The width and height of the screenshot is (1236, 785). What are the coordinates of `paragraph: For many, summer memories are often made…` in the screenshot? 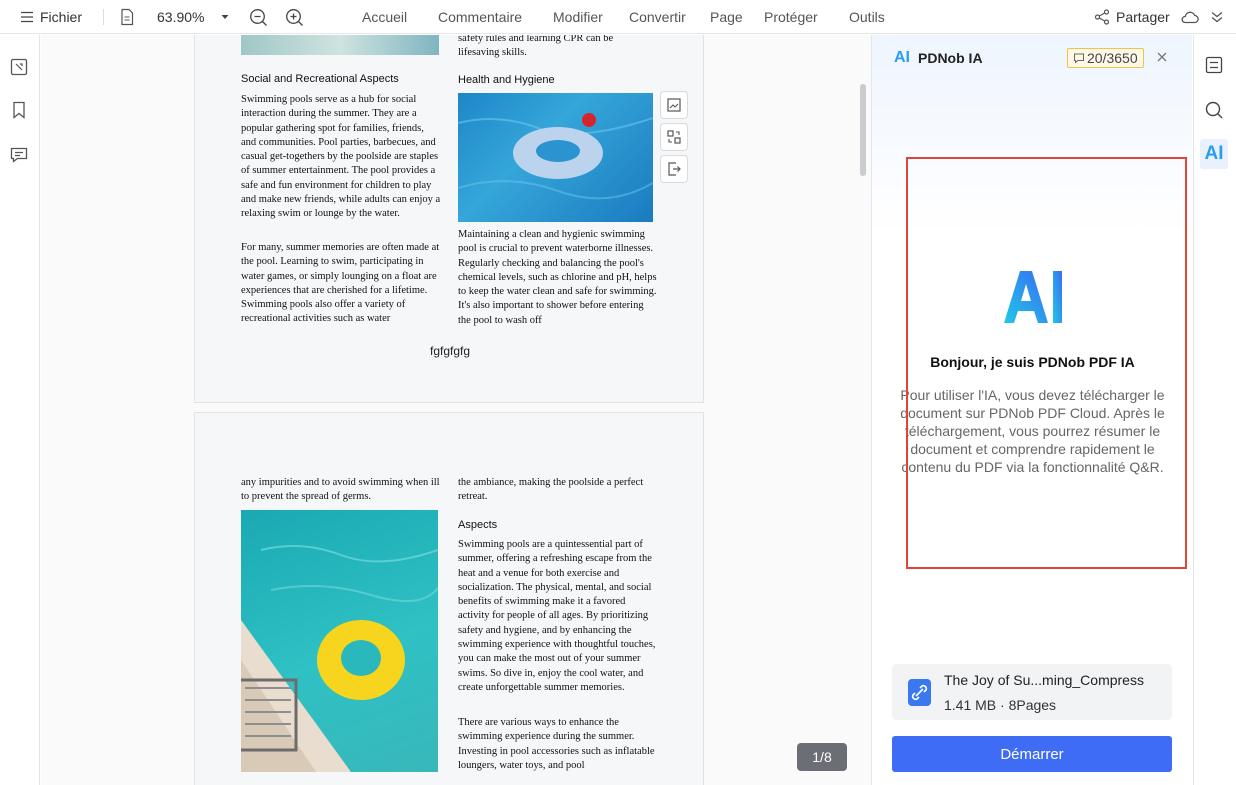 It's located at (340, 283).